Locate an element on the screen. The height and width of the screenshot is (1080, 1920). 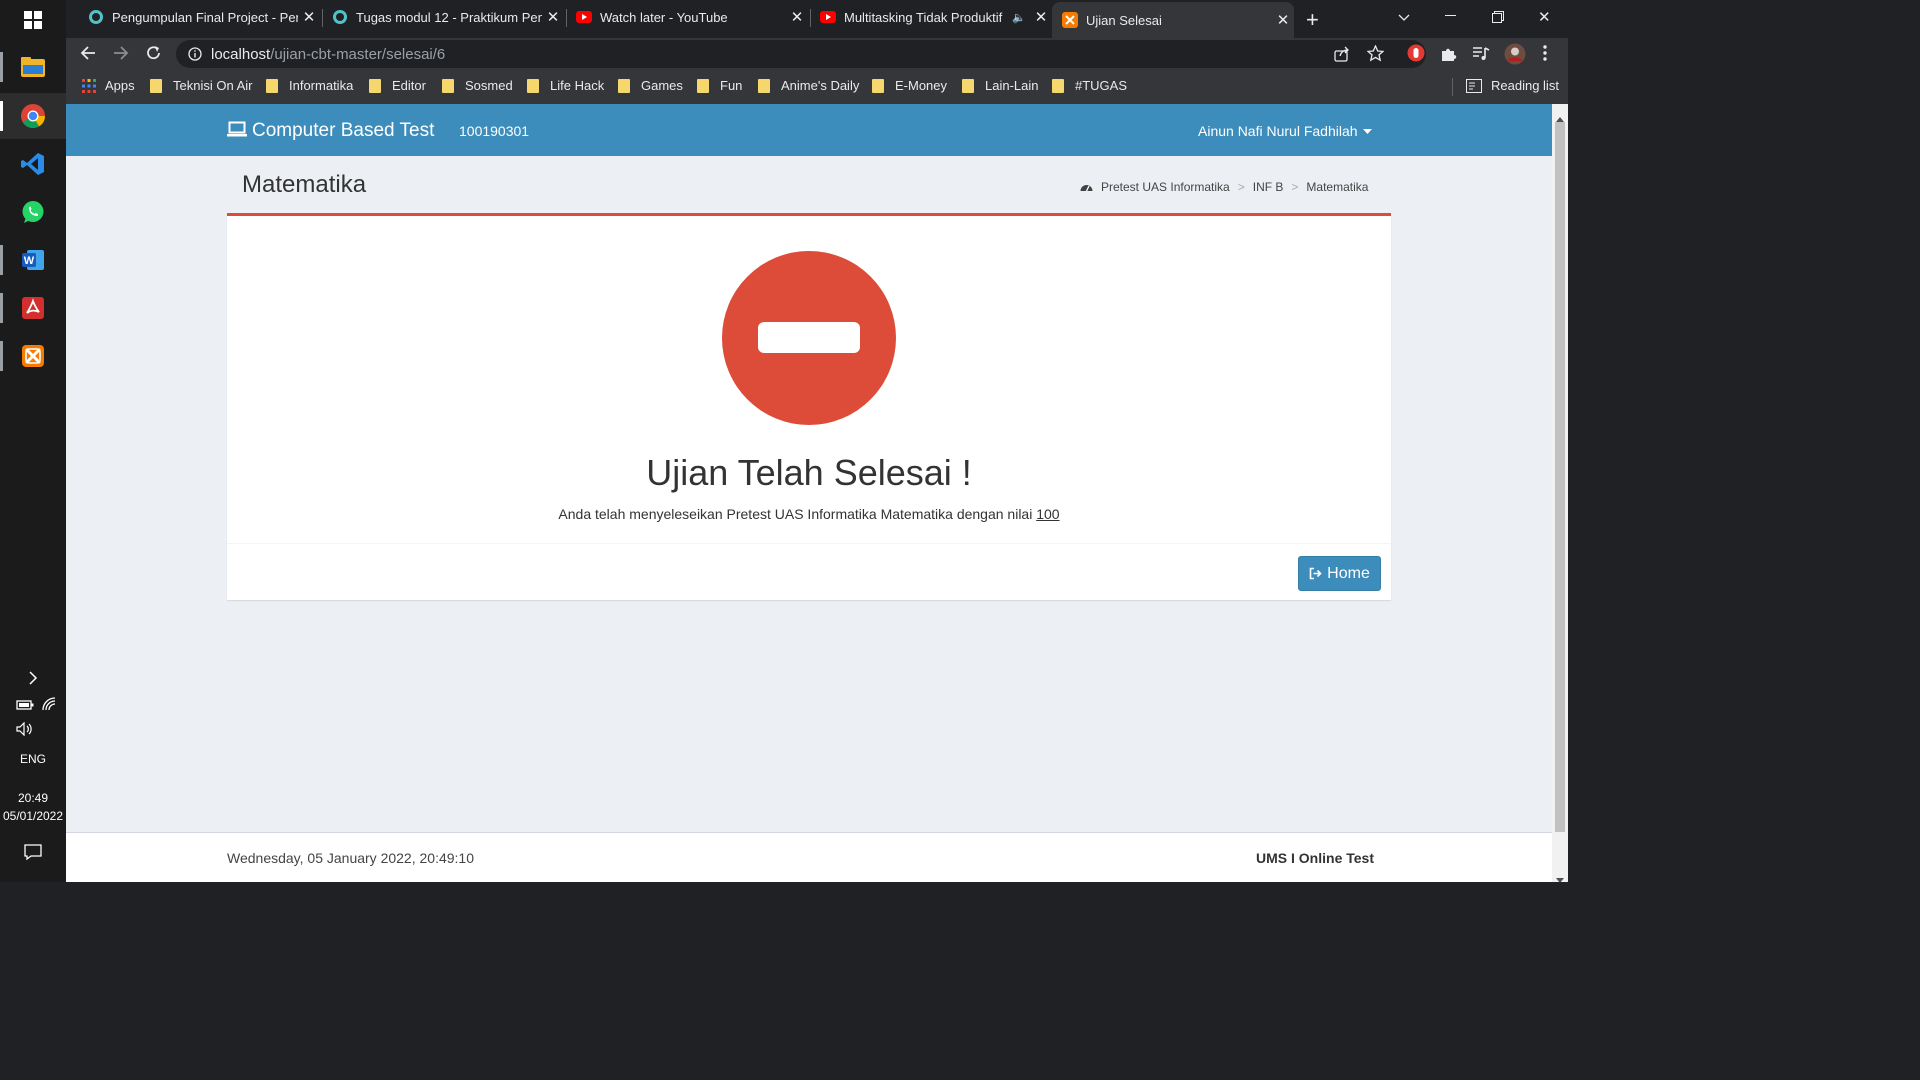
clock-date: 05/01/2022 is located at coordinates (33, 816).